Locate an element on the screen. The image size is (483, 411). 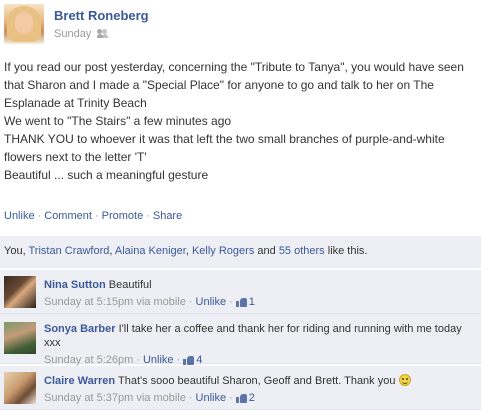
comment-meta: Sunday at 5:26pm · Unlike · 4 is located at coordinates (259, 360).